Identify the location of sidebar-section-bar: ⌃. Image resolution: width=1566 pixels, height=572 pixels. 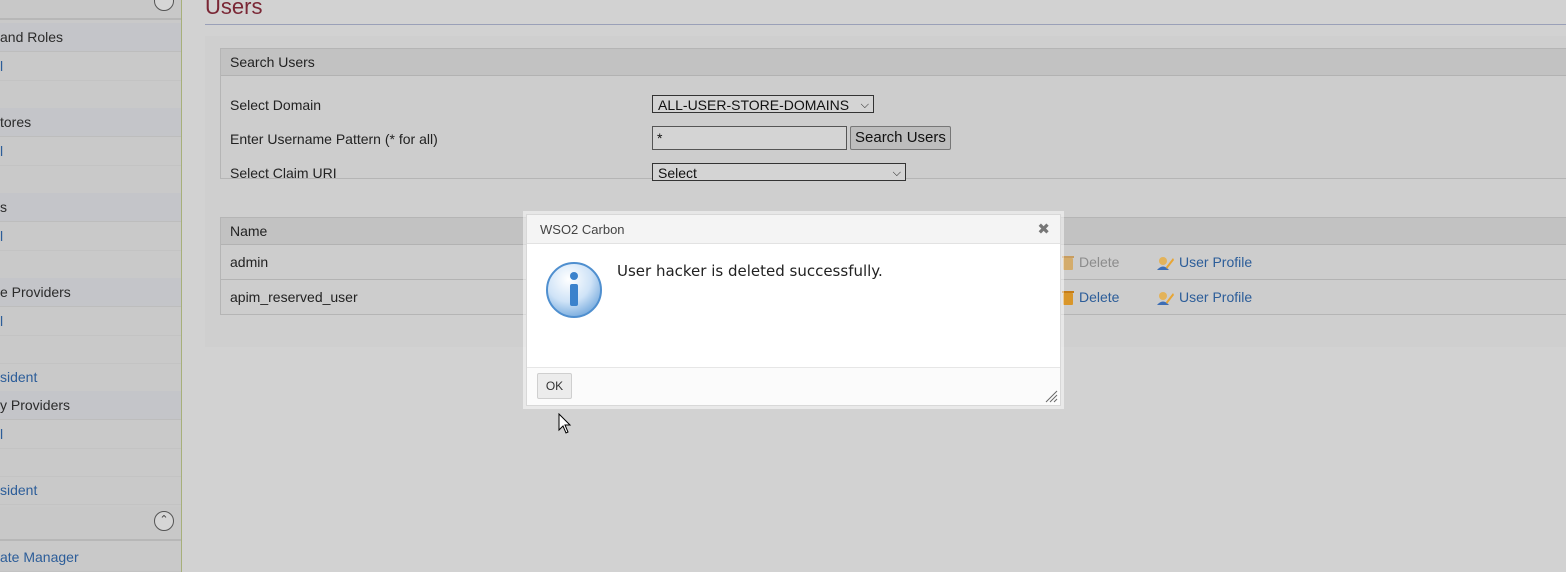
(90, 524).